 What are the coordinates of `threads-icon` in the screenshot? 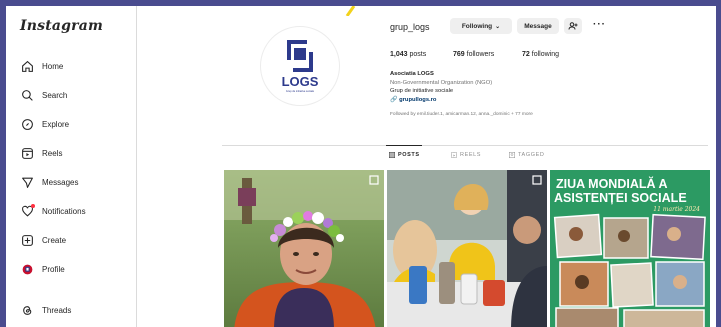 It's located at (27, 310).